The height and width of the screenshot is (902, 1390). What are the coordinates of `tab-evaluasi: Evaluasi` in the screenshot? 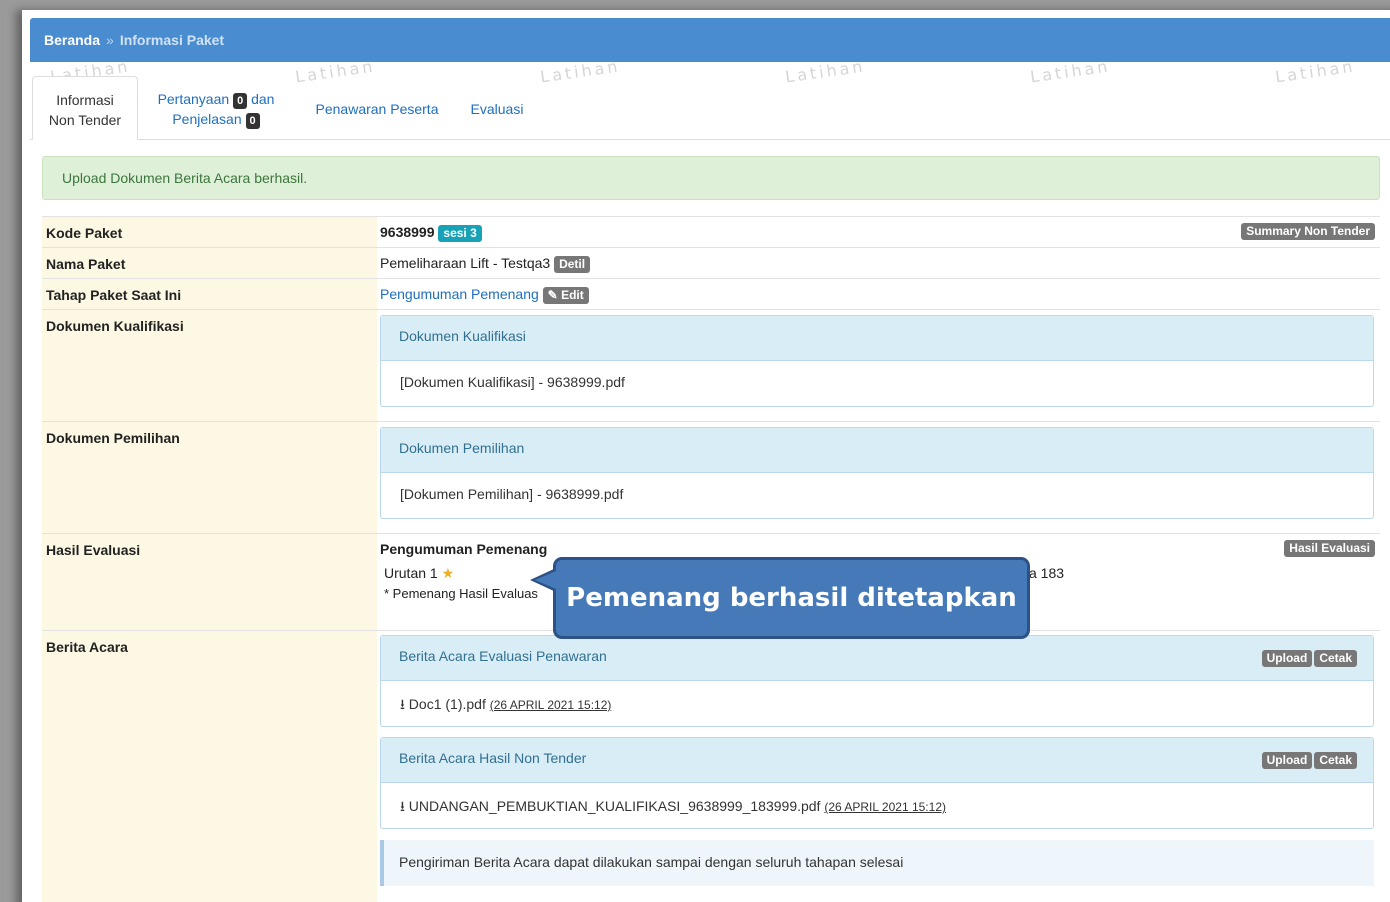 It's located at (497, 108).